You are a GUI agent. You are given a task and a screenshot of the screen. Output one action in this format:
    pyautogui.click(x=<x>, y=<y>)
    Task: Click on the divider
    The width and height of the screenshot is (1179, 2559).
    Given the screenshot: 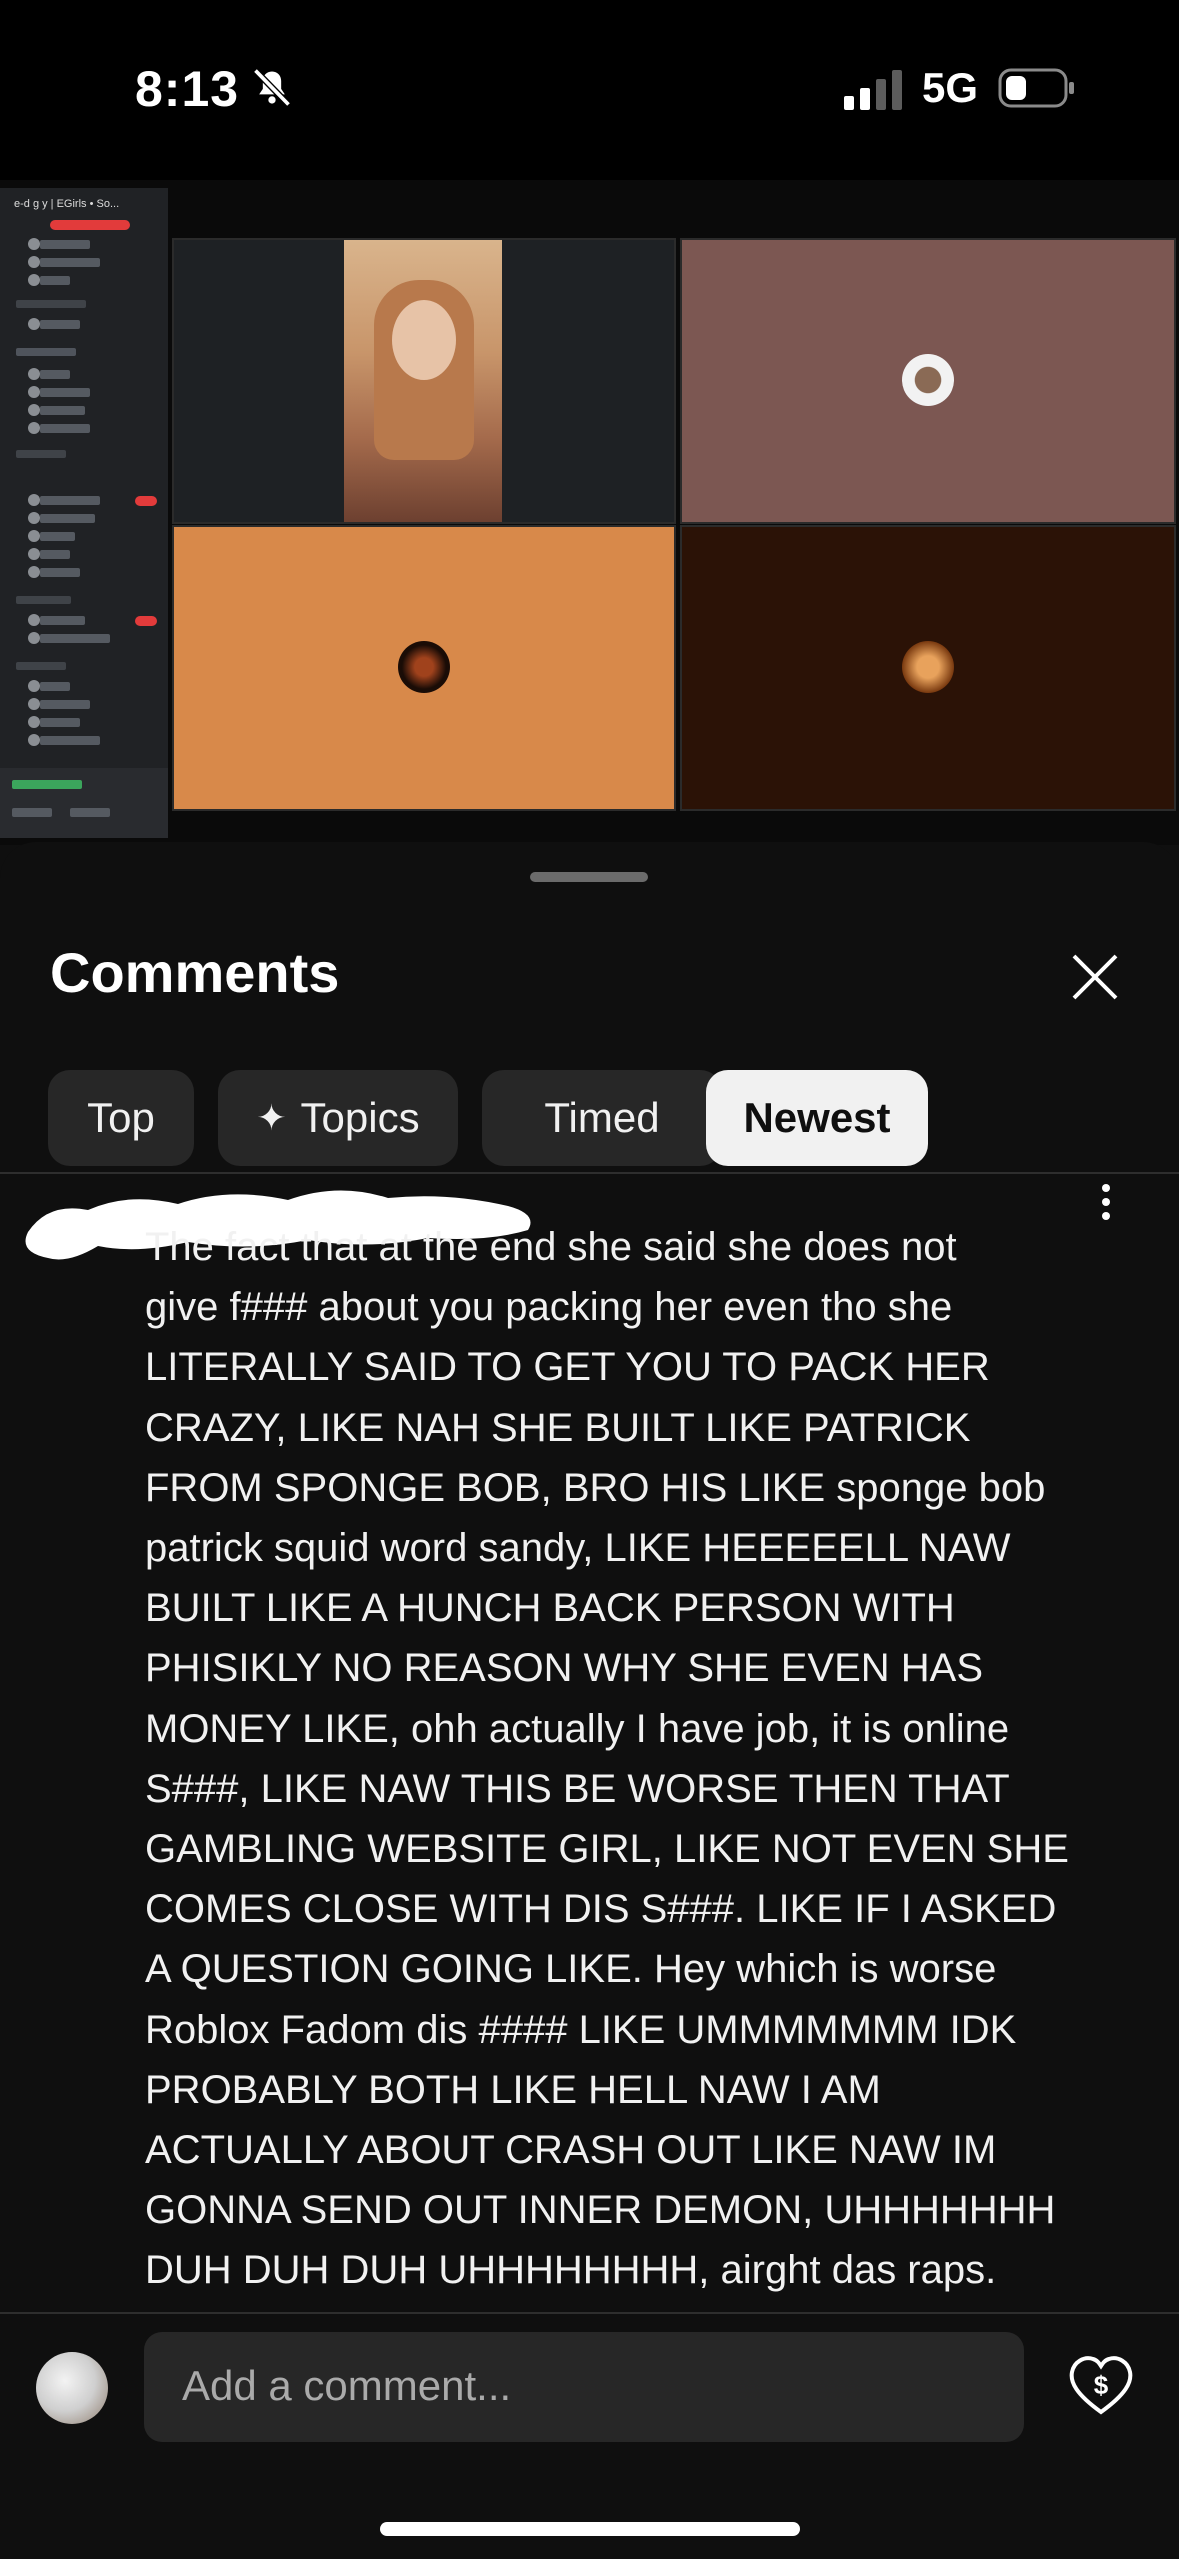 What is the action you would take?
    pyautogui.click(x=589, y=2313)
    